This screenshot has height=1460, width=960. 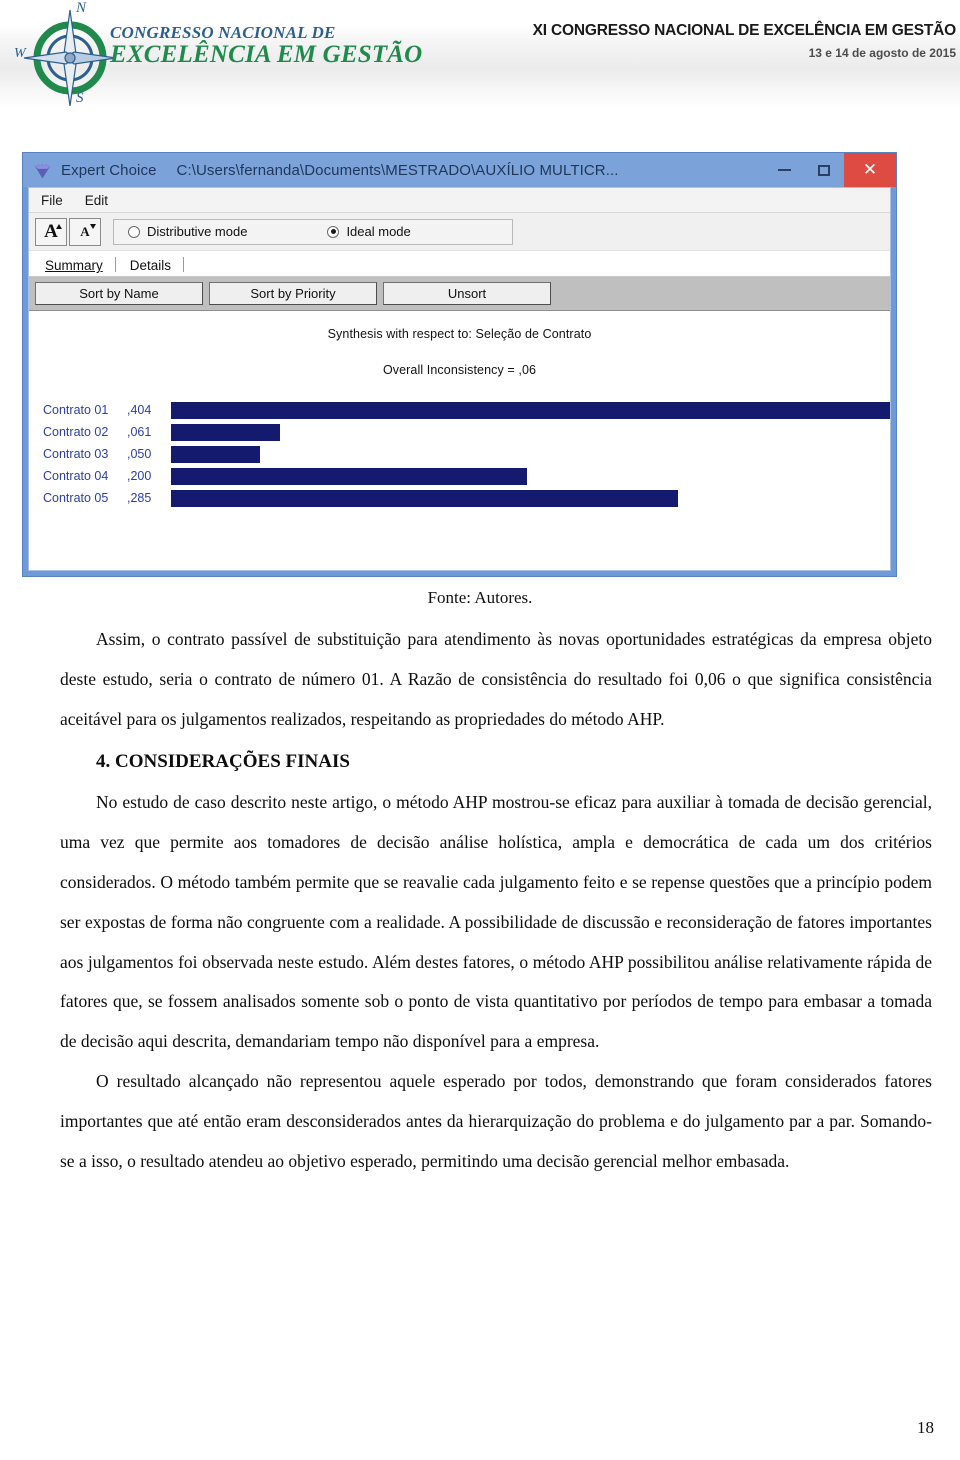 I want to click on window-app-name: Expert Choice, so click(x=109, y=170).